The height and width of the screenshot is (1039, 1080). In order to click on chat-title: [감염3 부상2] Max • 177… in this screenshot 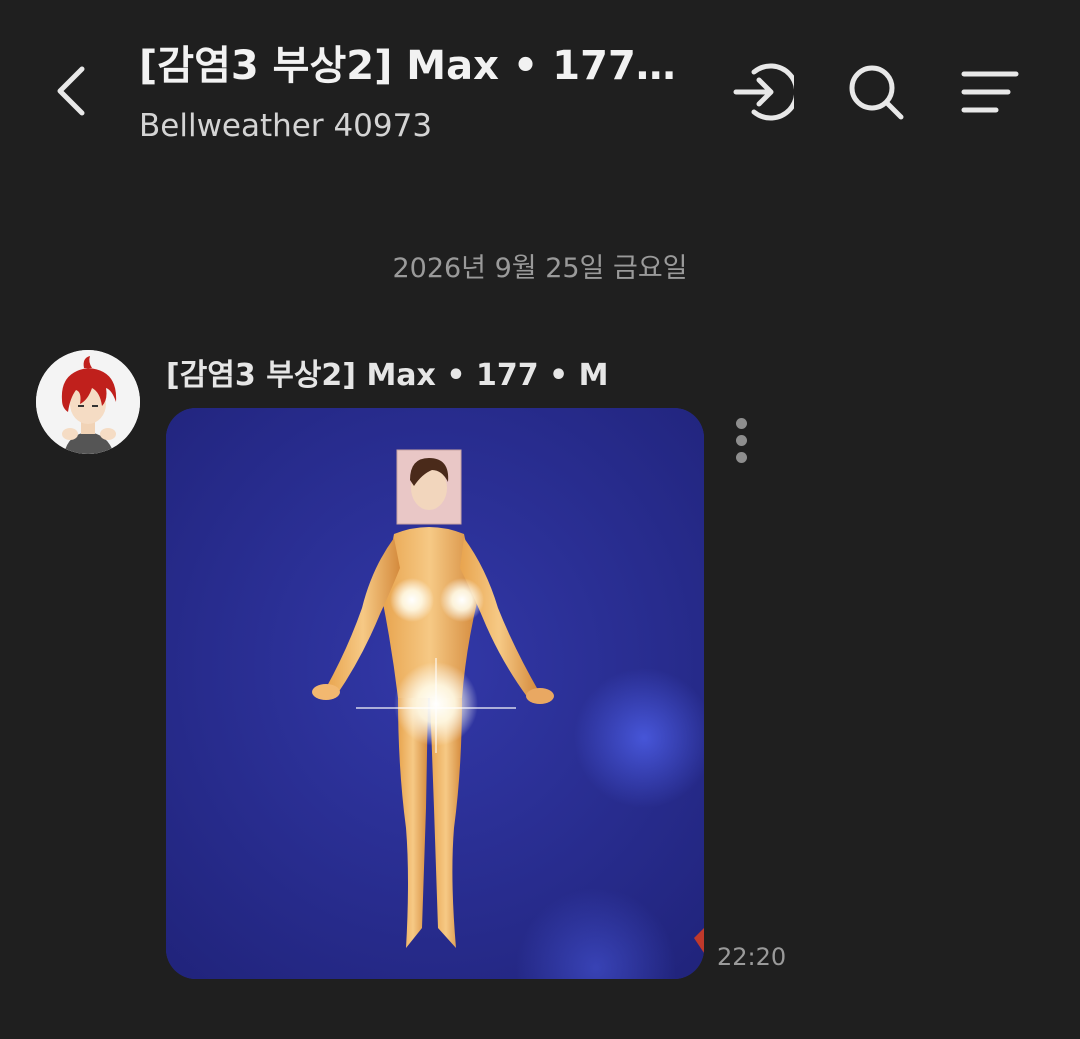, I will do `click(407, 66)`.